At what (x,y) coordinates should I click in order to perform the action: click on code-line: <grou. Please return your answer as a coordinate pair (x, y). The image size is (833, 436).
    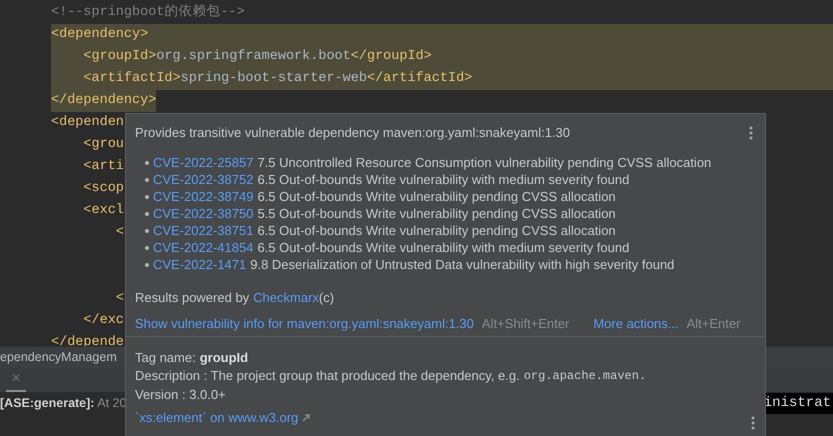
    Looking at the image, I should click on (103, 145).